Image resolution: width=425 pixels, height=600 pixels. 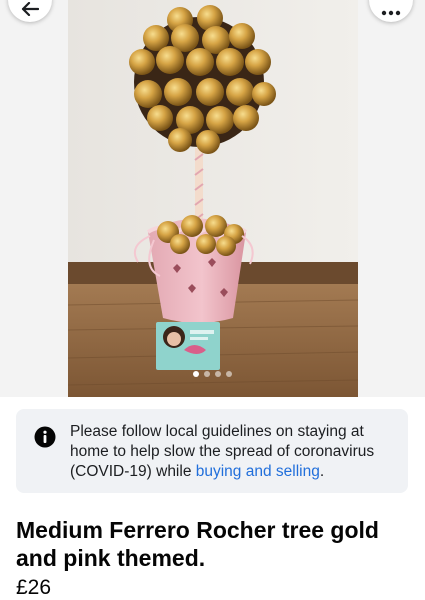 I want to click on more-options-button, so click(x=391, y=11).